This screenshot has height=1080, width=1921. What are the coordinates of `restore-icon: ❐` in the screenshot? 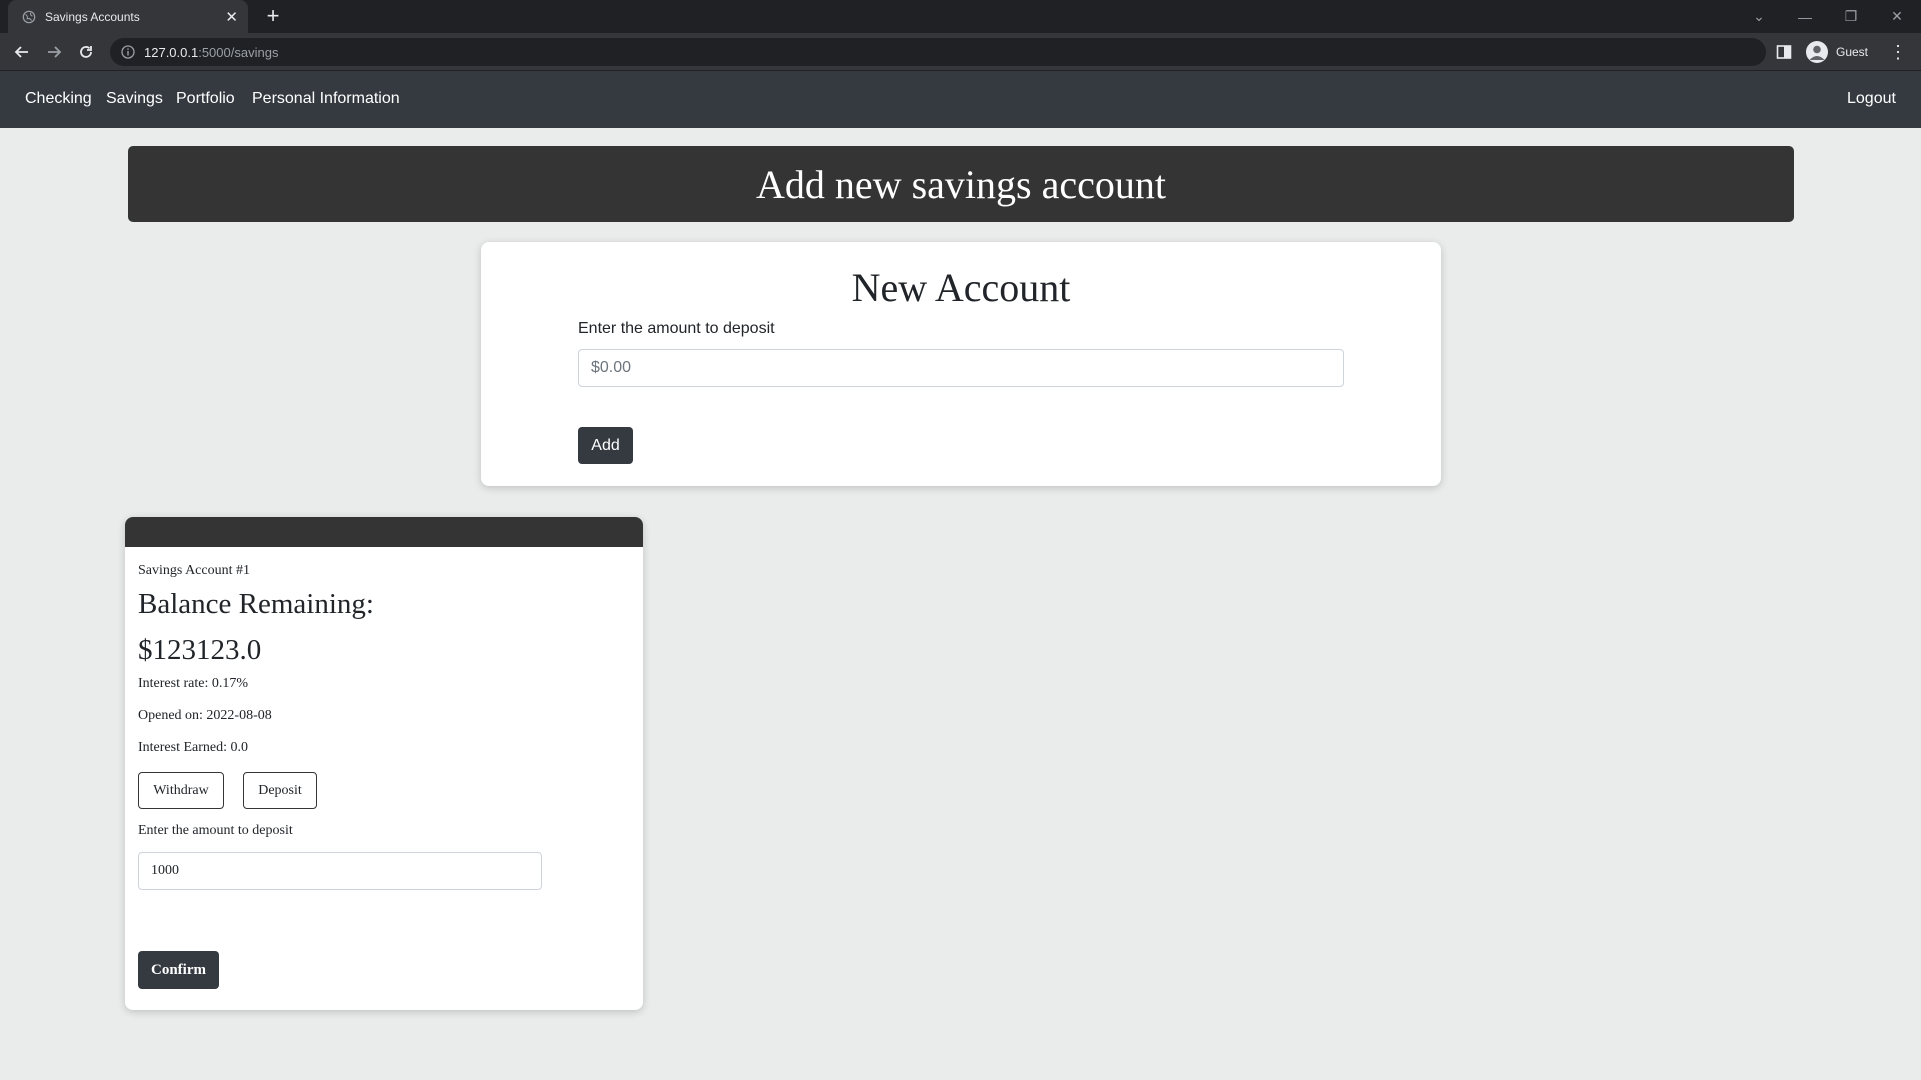 It's located at (1851, 16).